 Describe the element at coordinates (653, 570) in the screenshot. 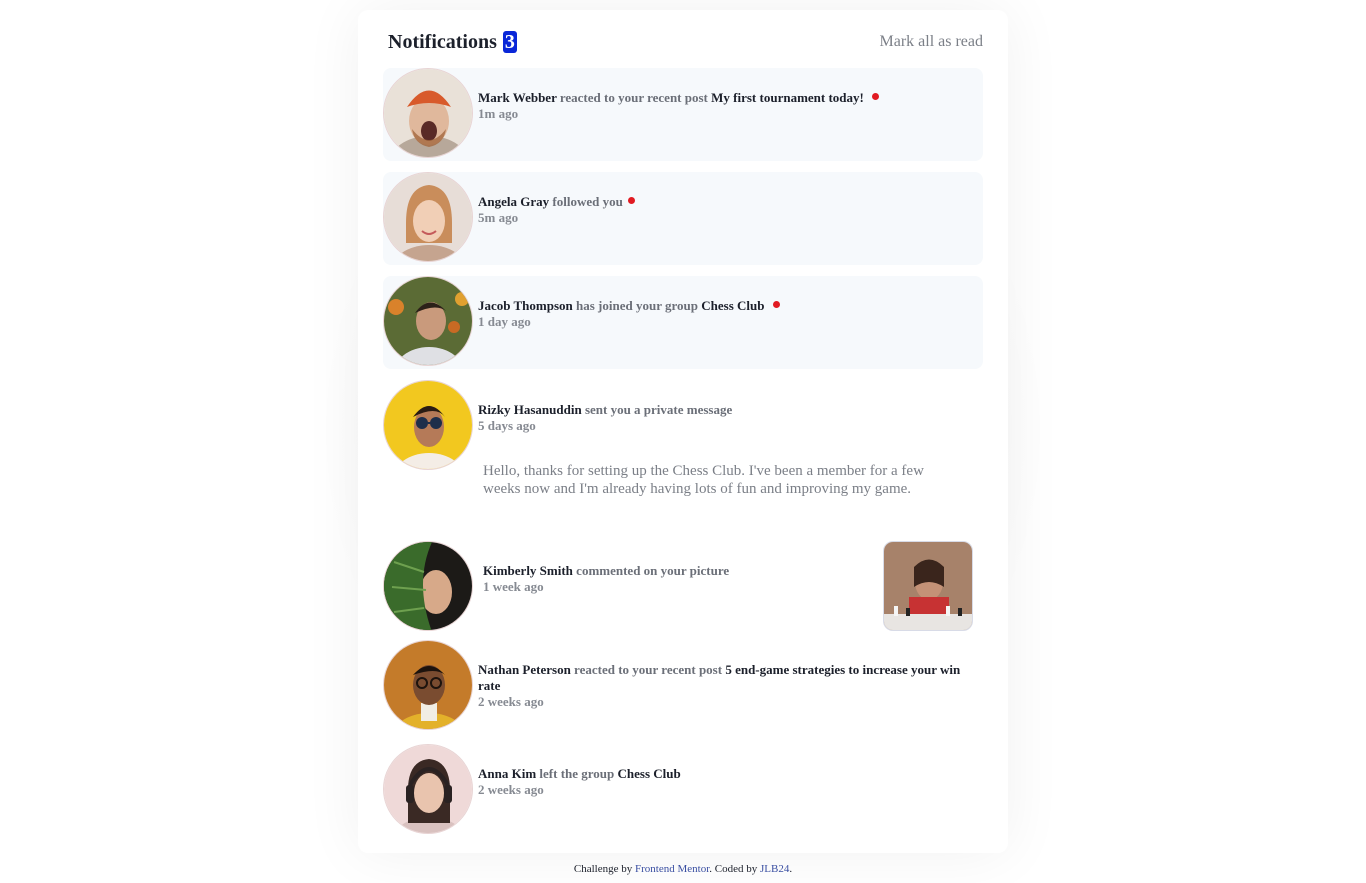

I see `notification-action: commented on your picture` at that location.